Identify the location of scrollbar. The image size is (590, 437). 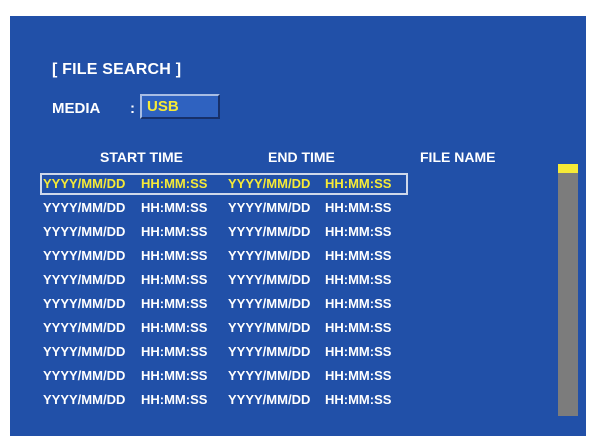
(568, 290).